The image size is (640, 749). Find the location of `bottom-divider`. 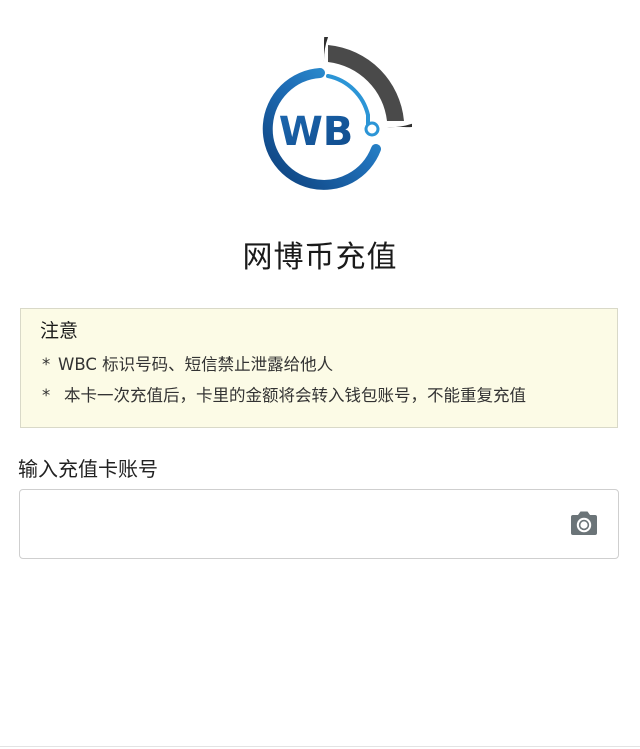

bottom-divider is located at coordinates (320, 746).